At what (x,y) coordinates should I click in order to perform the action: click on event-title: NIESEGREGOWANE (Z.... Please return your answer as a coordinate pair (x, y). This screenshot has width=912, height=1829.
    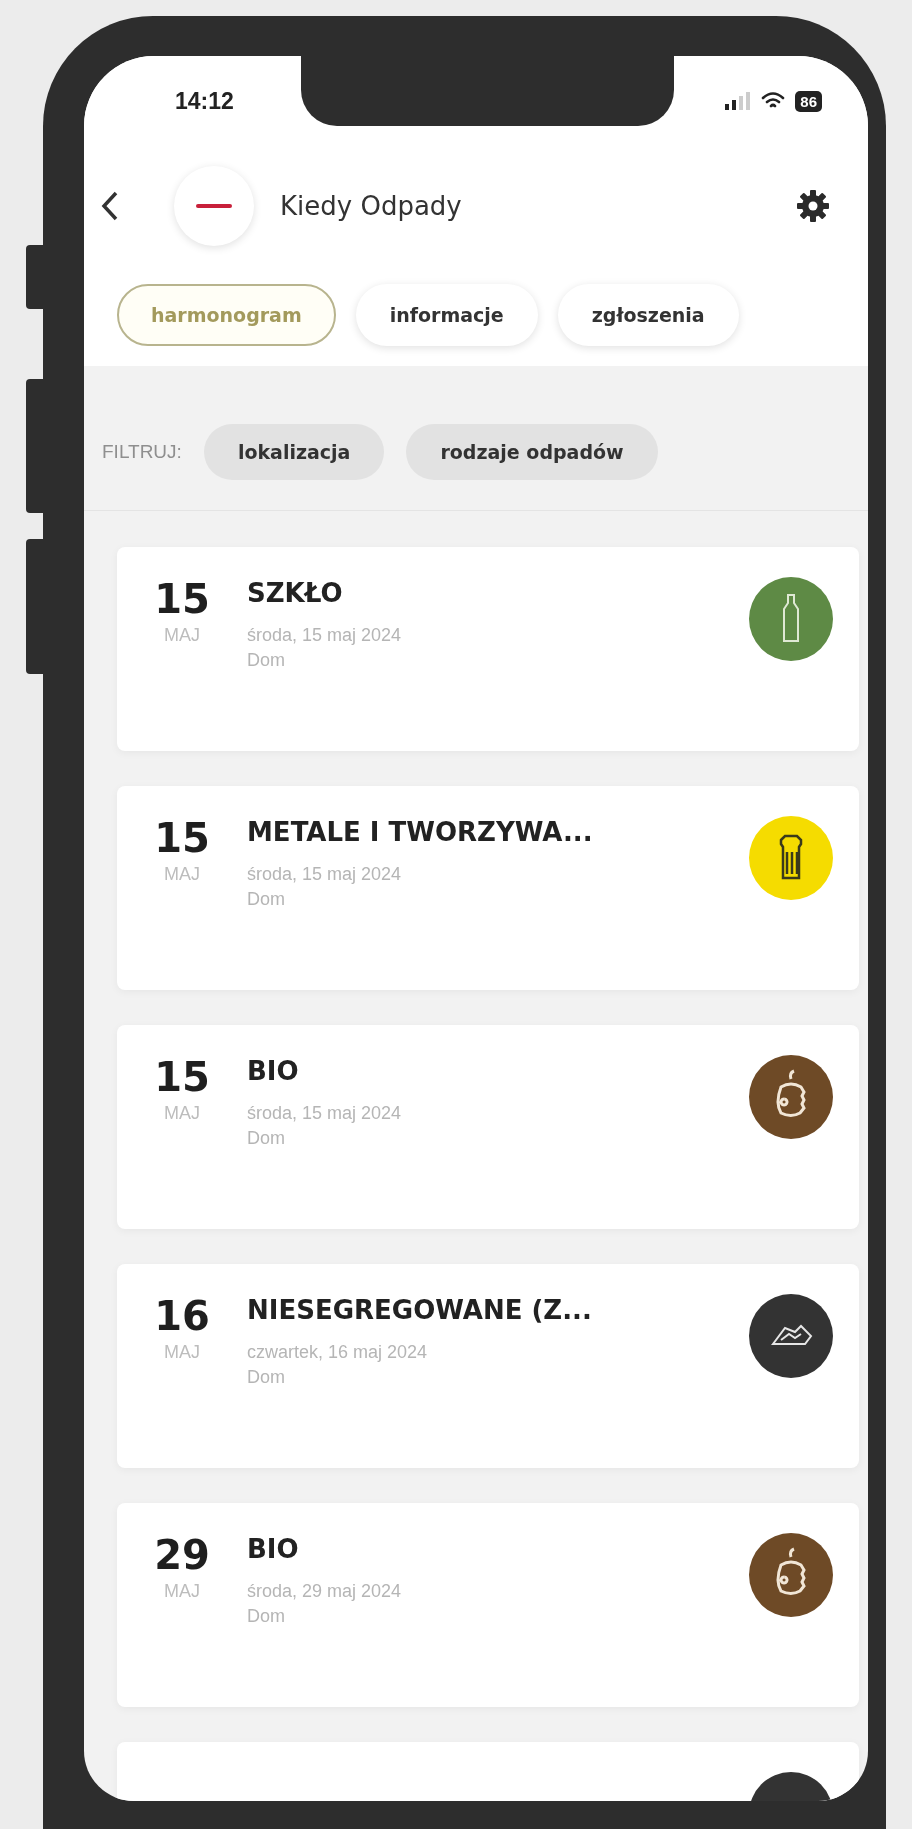
    Looking at the image, I should click on (420, 1310).